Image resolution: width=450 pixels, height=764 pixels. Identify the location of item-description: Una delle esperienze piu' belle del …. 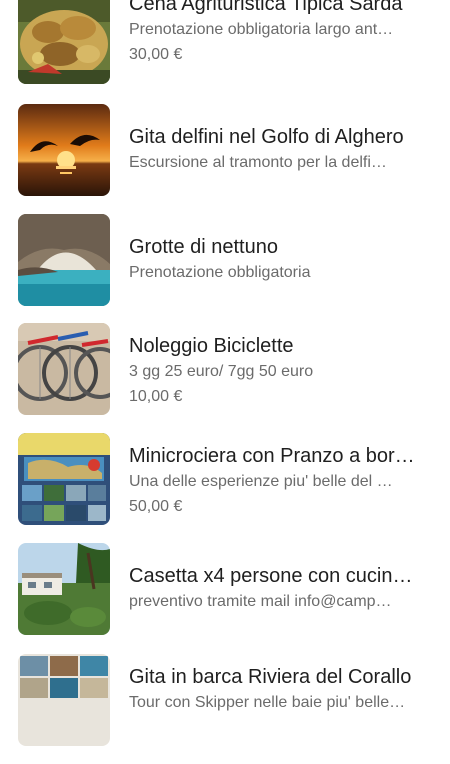
(261, 481).